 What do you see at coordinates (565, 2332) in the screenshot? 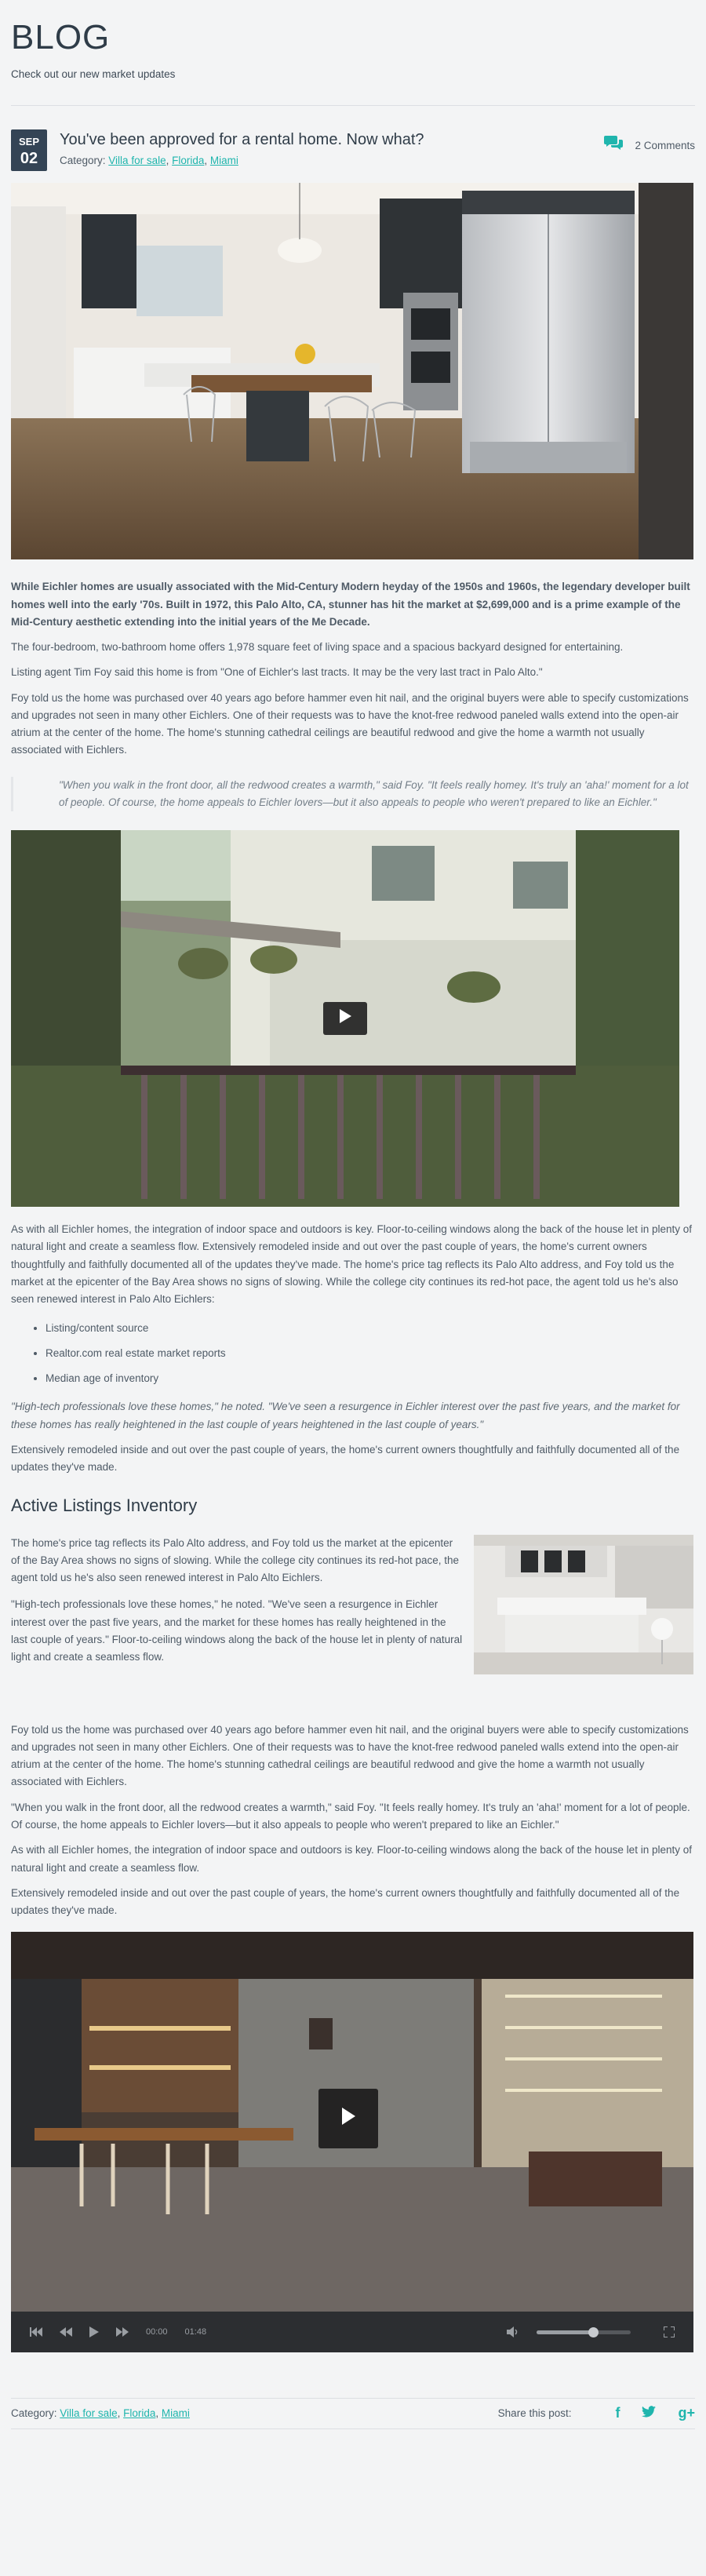
I see `volume-level` at bounding box center [565, 2332].